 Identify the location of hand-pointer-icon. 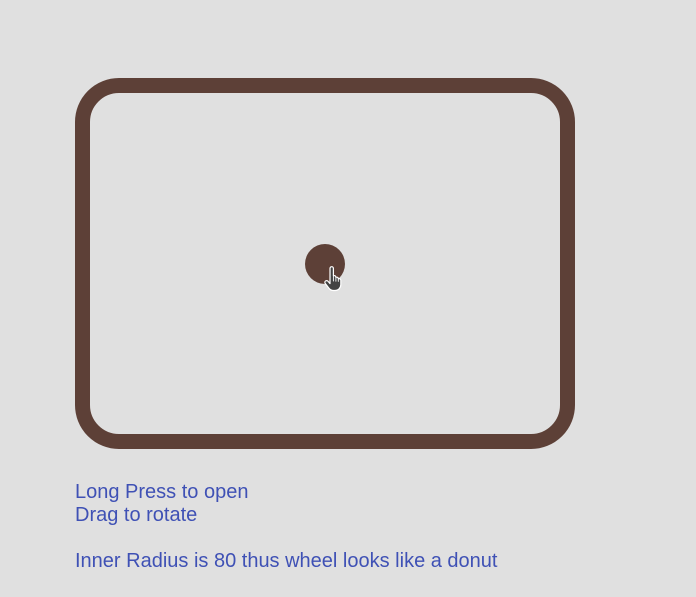
(333, 279).